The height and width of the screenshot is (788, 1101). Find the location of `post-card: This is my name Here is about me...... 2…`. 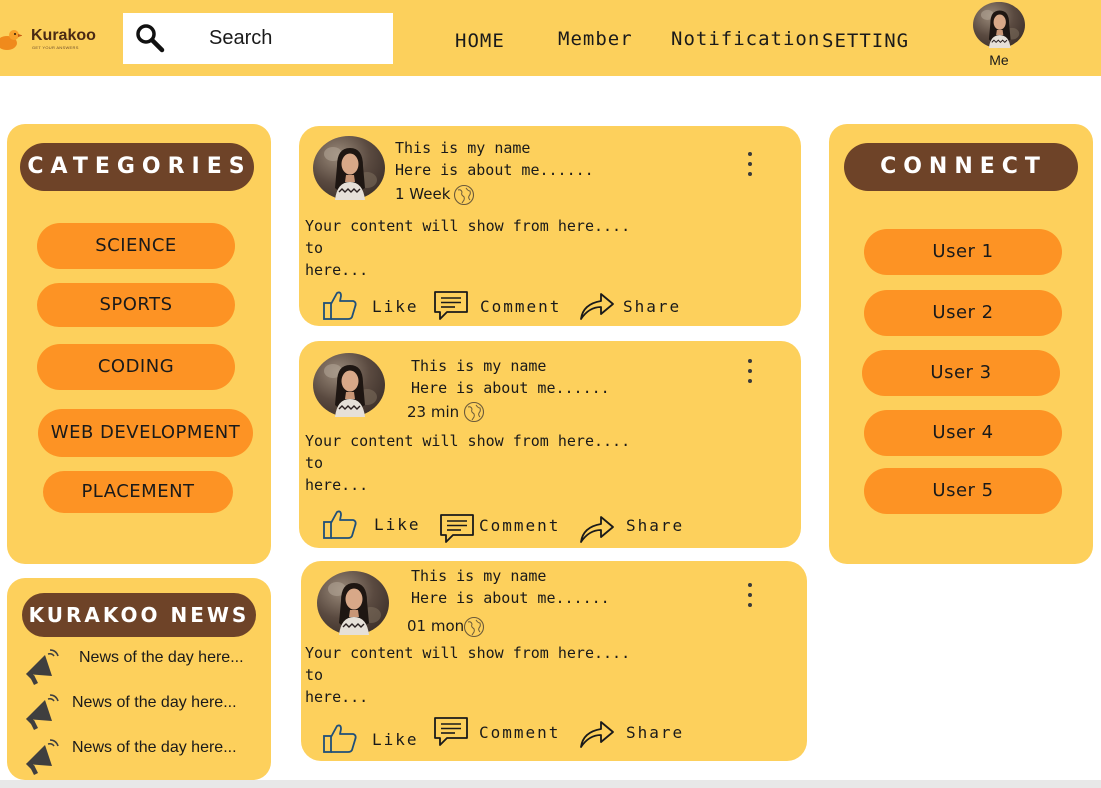

post-card: This is my name Here is about me...... 2… is located at coordinates (550, 444).